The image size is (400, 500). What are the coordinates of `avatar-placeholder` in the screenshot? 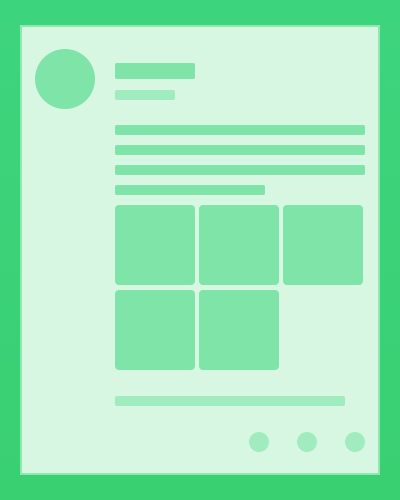 It's located at (65, 79).